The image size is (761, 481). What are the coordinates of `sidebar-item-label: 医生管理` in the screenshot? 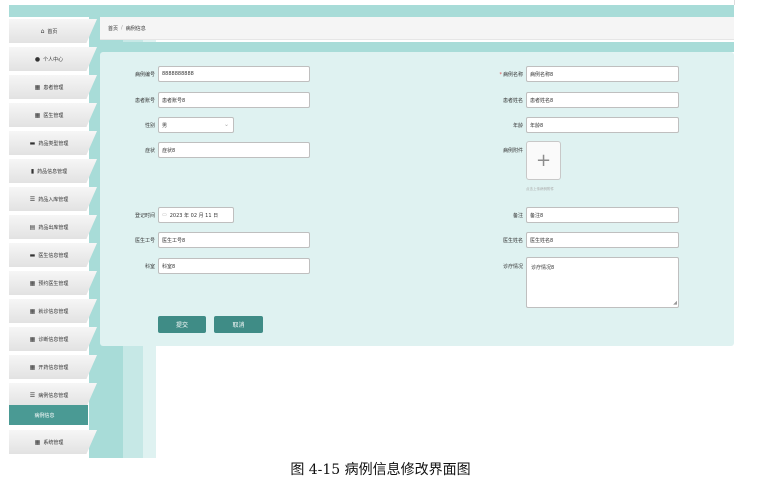 It's located at (53, 115).